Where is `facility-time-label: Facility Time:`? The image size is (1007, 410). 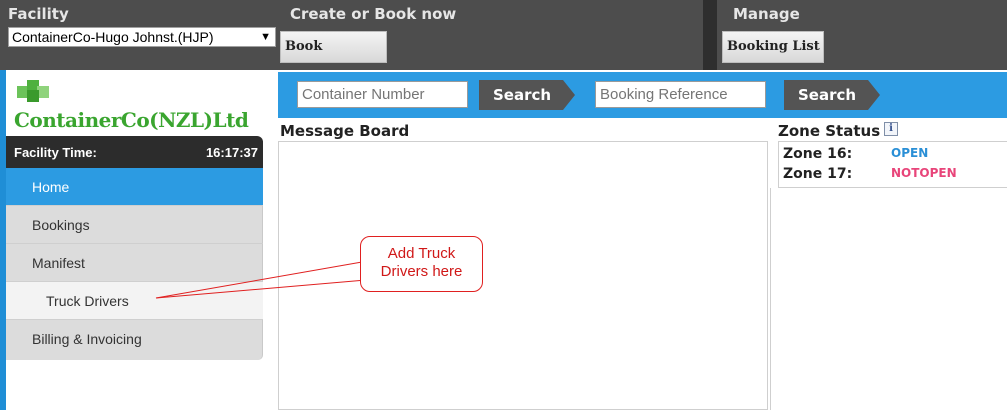 facility-time-label: Facility Time: is located at coordinates (55, 152).